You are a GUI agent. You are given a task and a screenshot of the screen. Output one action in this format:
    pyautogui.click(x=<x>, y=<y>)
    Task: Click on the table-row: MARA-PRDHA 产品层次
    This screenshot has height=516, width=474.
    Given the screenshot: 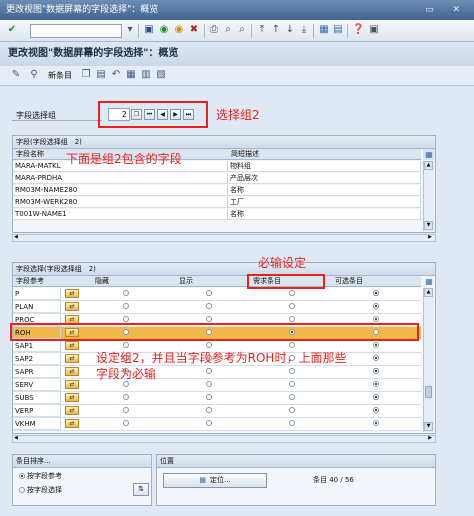 What is the action you would take?
    pyautogui.click(x=217, y=178)
    